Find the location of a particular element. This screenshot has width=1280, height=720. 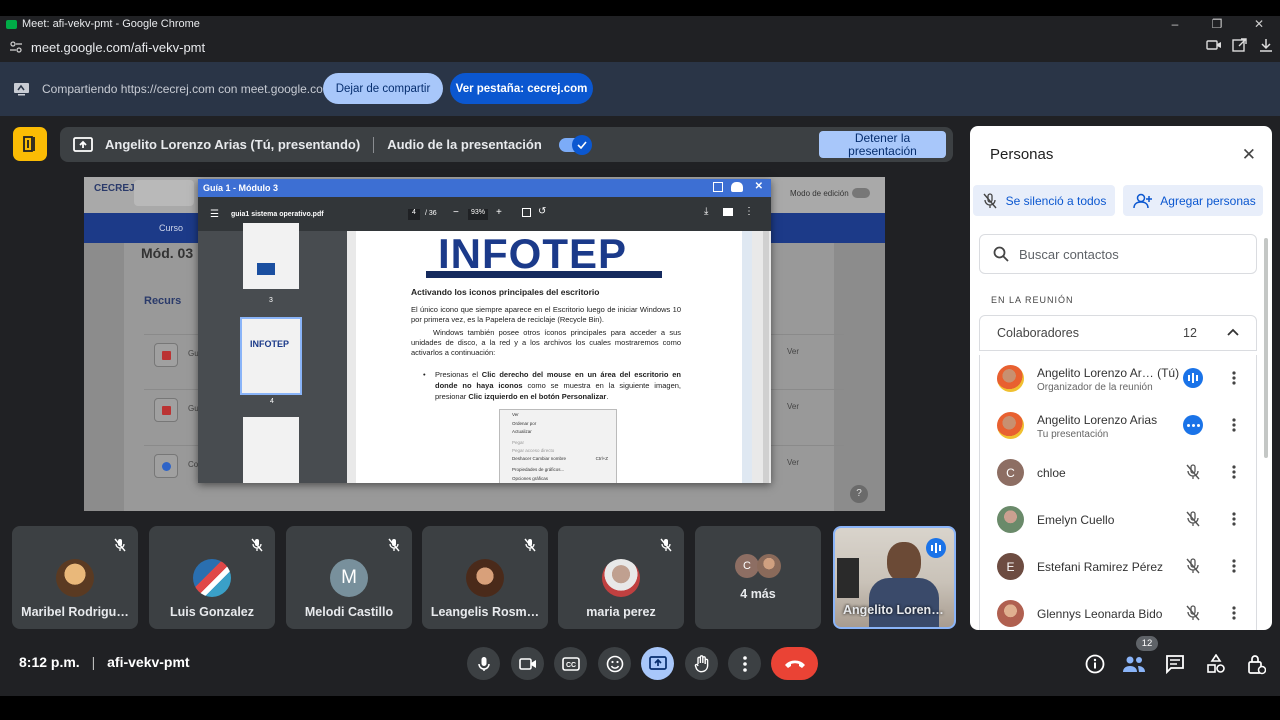

search-placeholder: Buscar contactos is located at coordinates (1069, 254).